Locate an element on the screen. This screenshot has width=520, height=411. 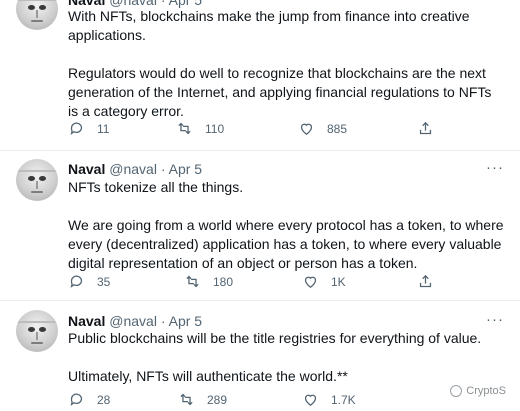
watermark-text: CryptoS is located at coordinates (486, 391).